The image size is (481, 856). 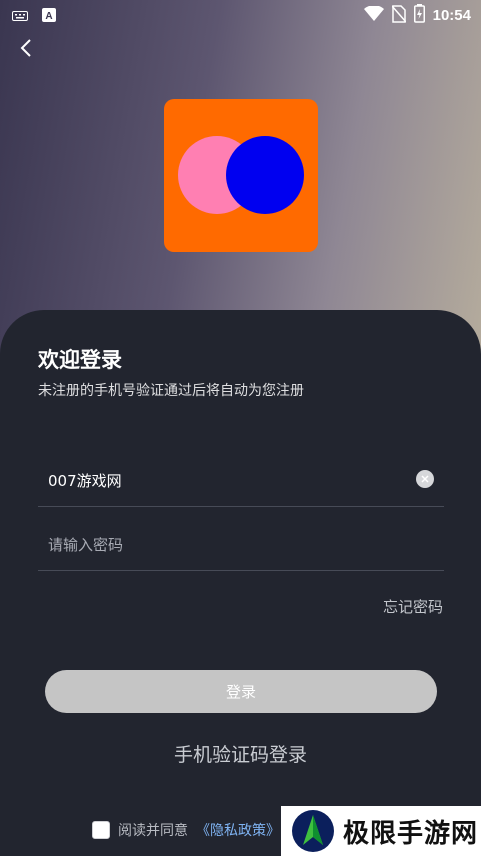 What do you see at coordinates (313, 831) in the screenshot?
I see `watermark-logo-icon` at bounding box center [313, 831].